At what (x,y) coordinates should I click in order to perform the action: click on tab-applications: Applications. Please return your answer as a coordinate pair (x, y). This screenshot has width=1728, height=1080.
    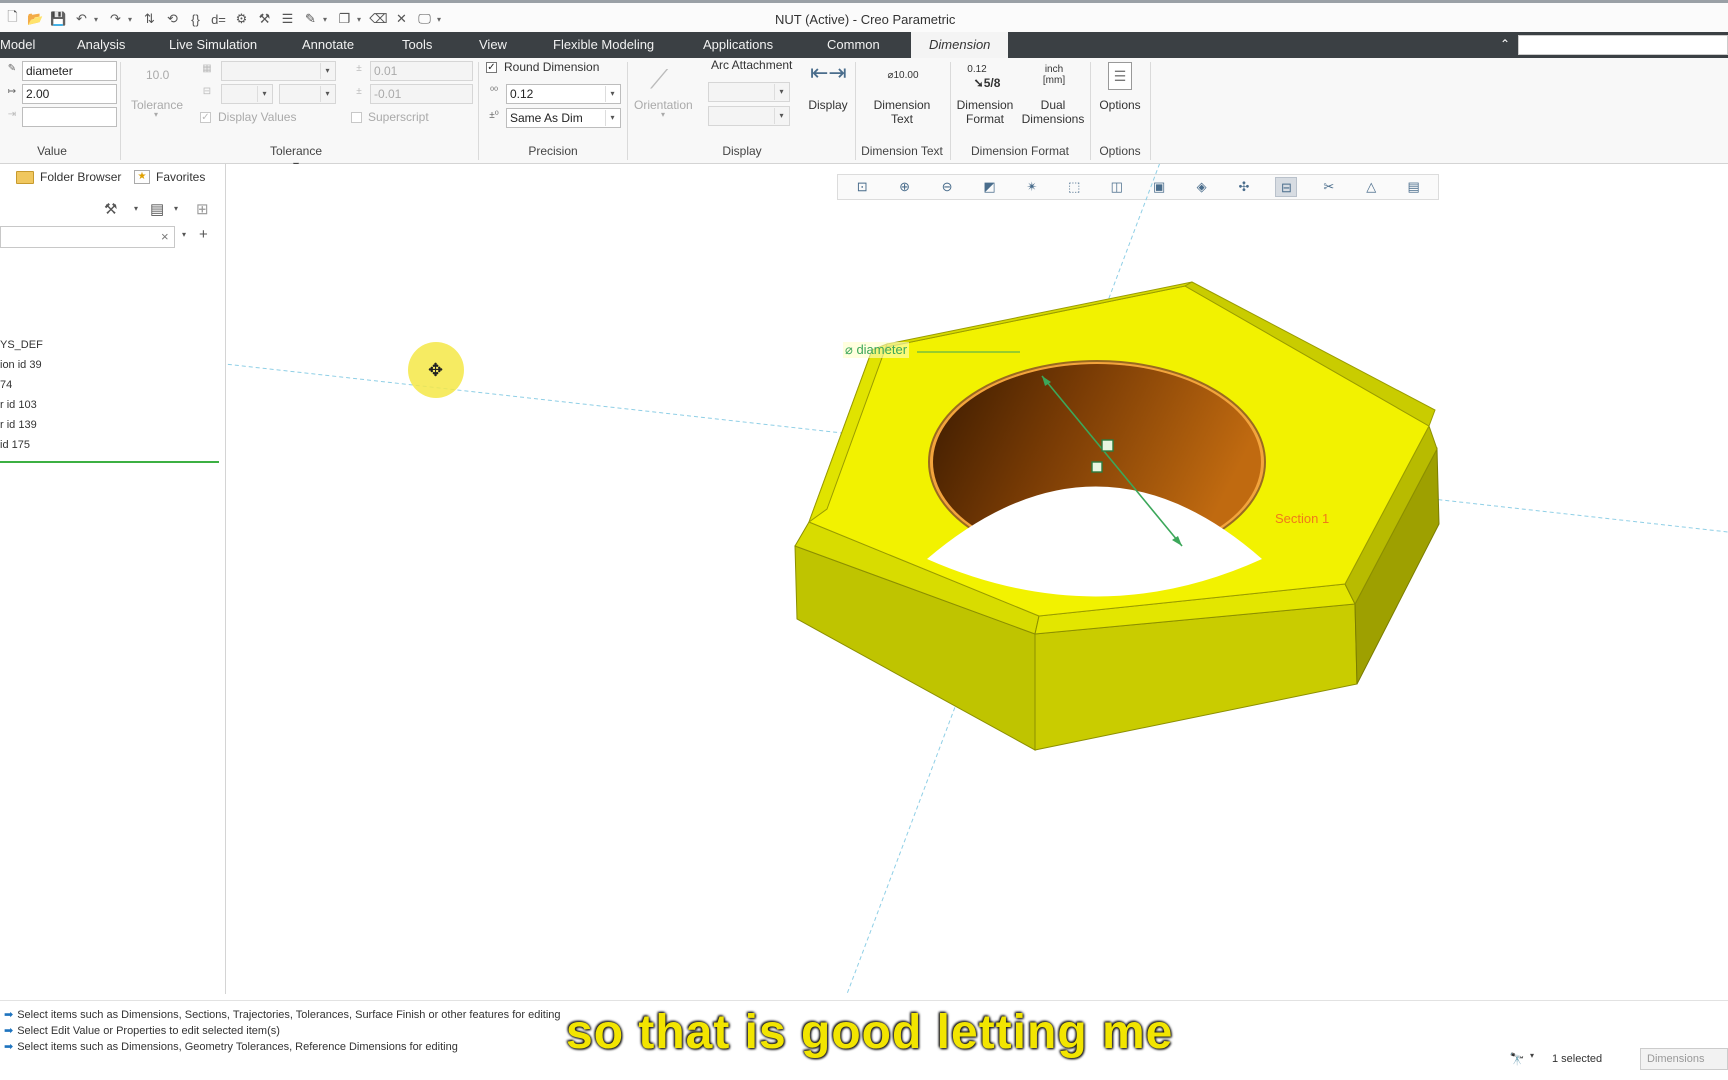
    Looking at the image, I should click on (738, 45).